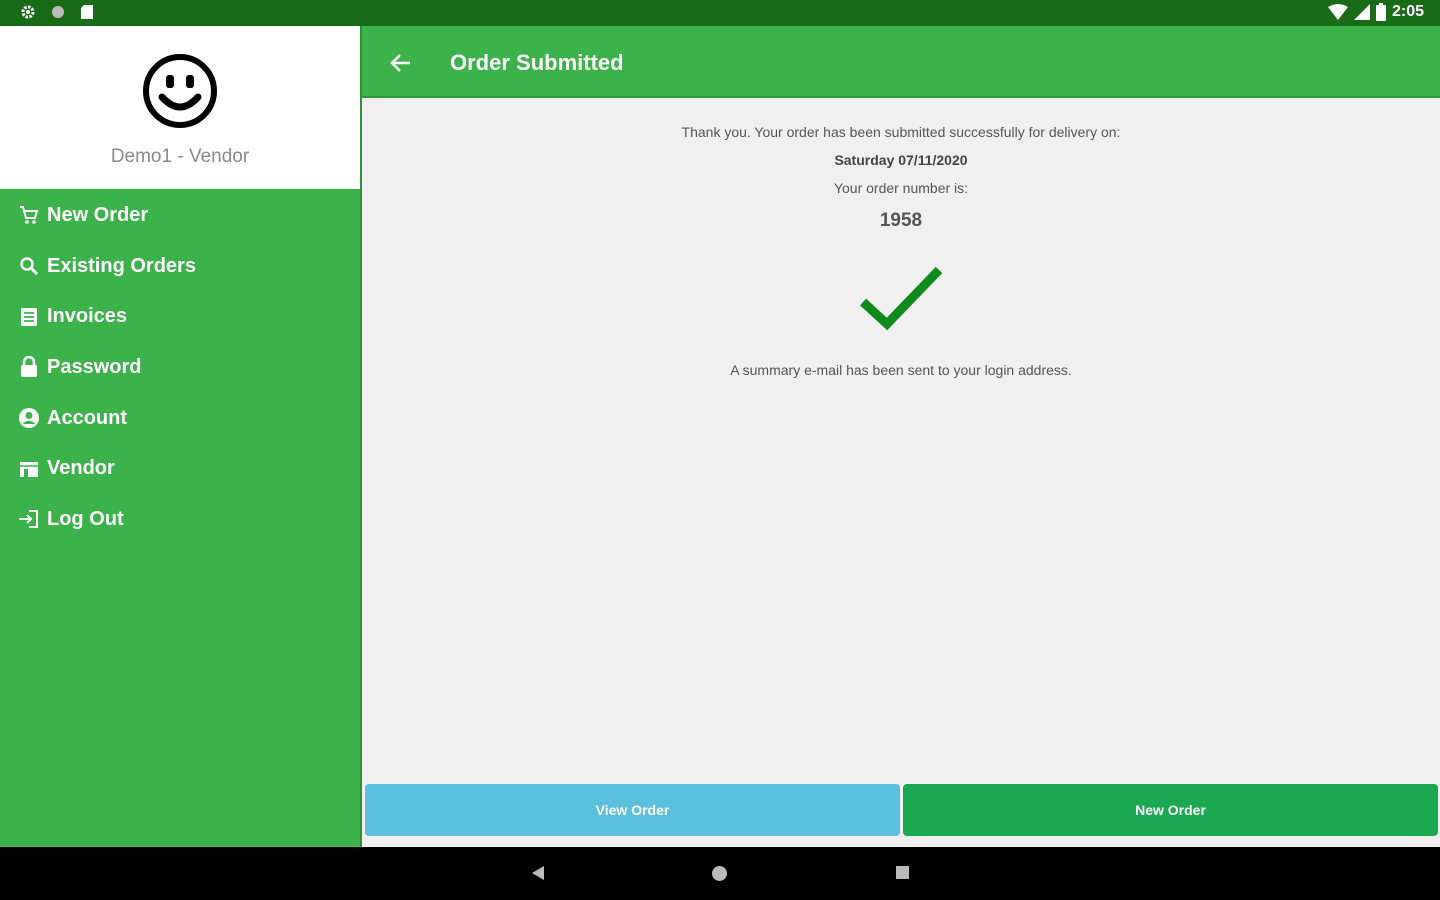 The width and height of the screenshot is (1440, 900). What do you see at coordinates (29, 519) in the screenshot?
I see `logout-icon` at bounding box center [29, 519].